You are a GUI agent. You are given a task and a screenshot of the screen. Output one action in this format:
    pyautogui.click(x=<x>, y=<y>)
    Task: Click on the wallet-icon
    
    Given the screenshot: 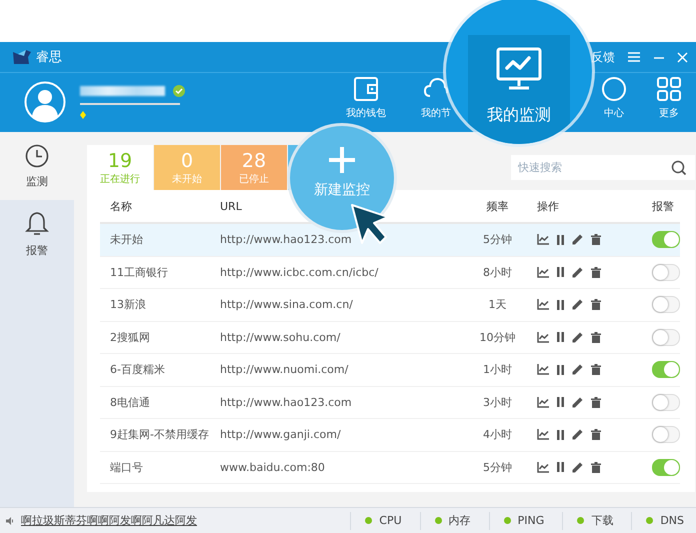 What is the action you would take?
    pyautogui.click(x=366, y=89)
    